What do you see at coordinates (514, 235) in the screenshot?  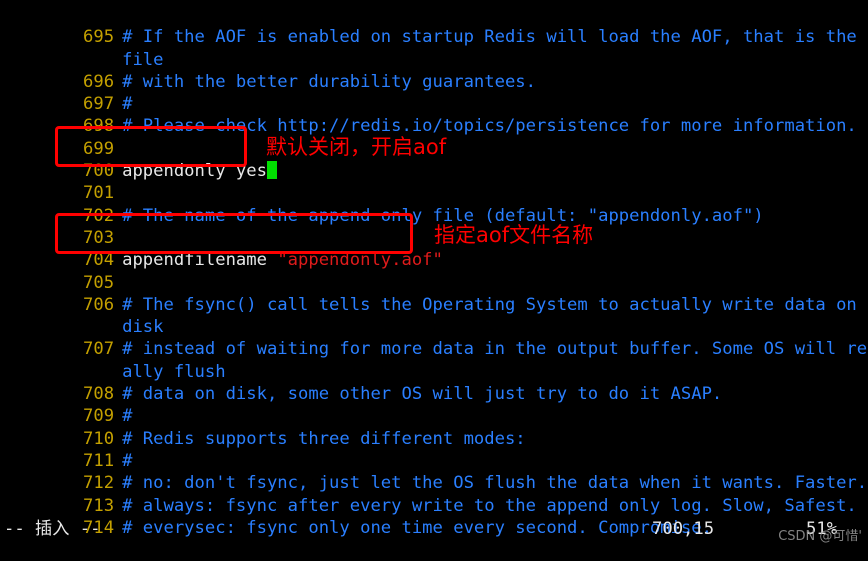 I see `annotation-appendfilename: 指定aof文件名称` at bounding box center [514, 235].